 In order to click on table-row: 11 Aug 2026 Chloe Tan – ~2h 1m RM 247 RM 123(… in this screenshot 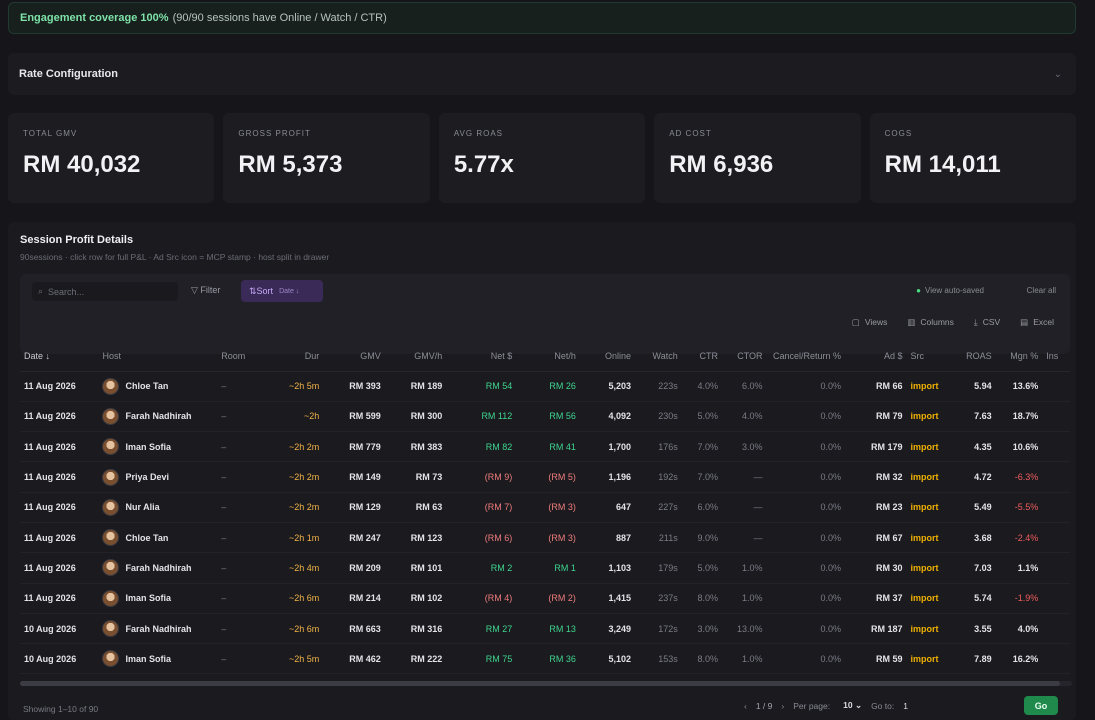, I will do `click(545, 538)`.